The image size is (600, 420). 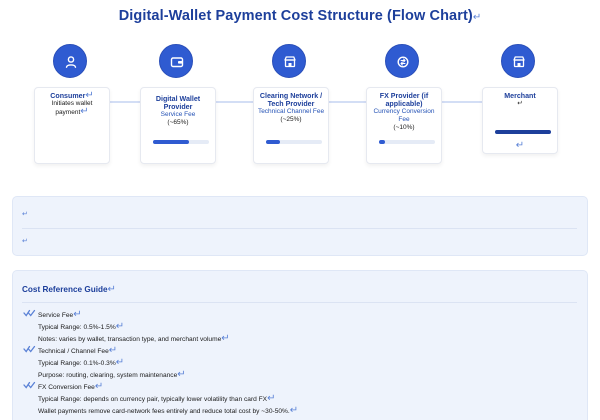 What do you see at coordinates (73, 351) in the screenshot?
I see `guide-item-head: Technical / Channel Fee` at bounding box center [73, 351].